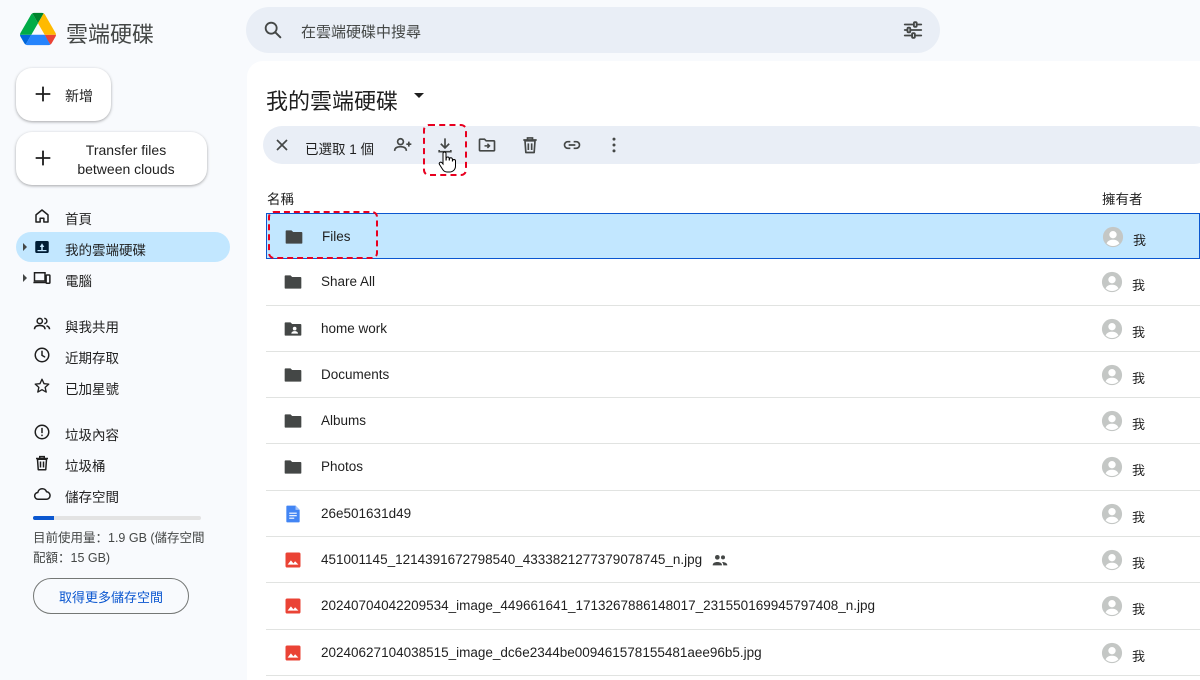 This screenshot has height=680, width=1200. Describe the element at coordinates (42, 493) in the screenshot. I see `cloud-icon` at that location.